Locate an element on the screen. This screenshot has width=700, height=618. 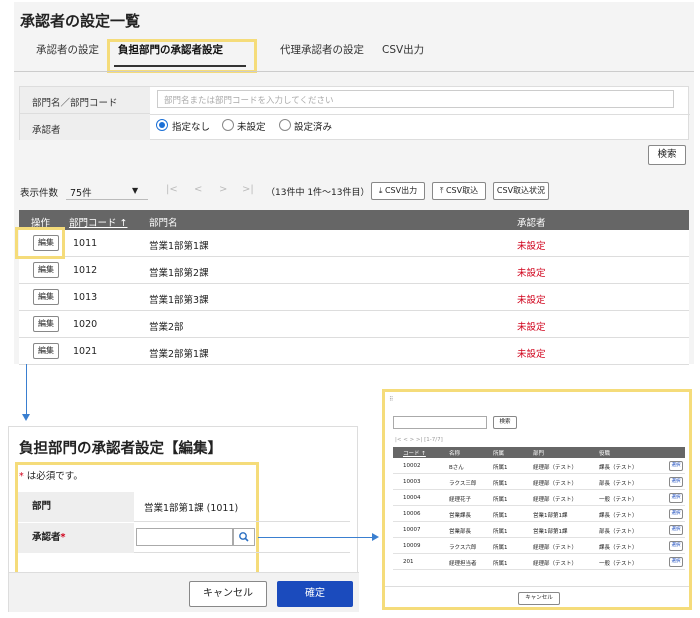
popup-header-affil: 所属 is located at coordinates (499, 454).